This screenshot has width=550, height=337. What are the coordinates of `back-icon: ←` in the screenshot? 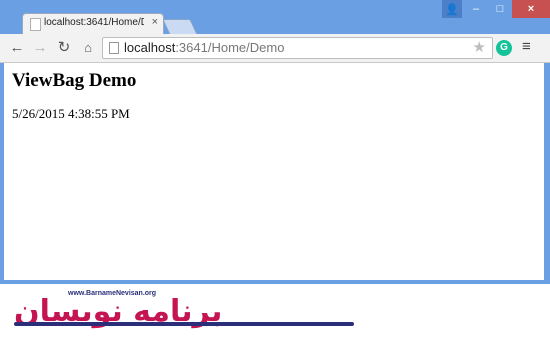 It's located at (17, 48).